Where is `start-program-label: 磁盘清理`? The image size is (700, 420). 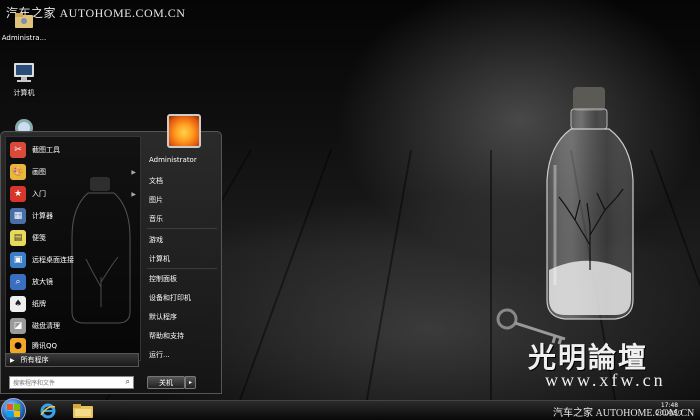 start-program-label: 磁盘清理 is located at coordinates (46, 326).